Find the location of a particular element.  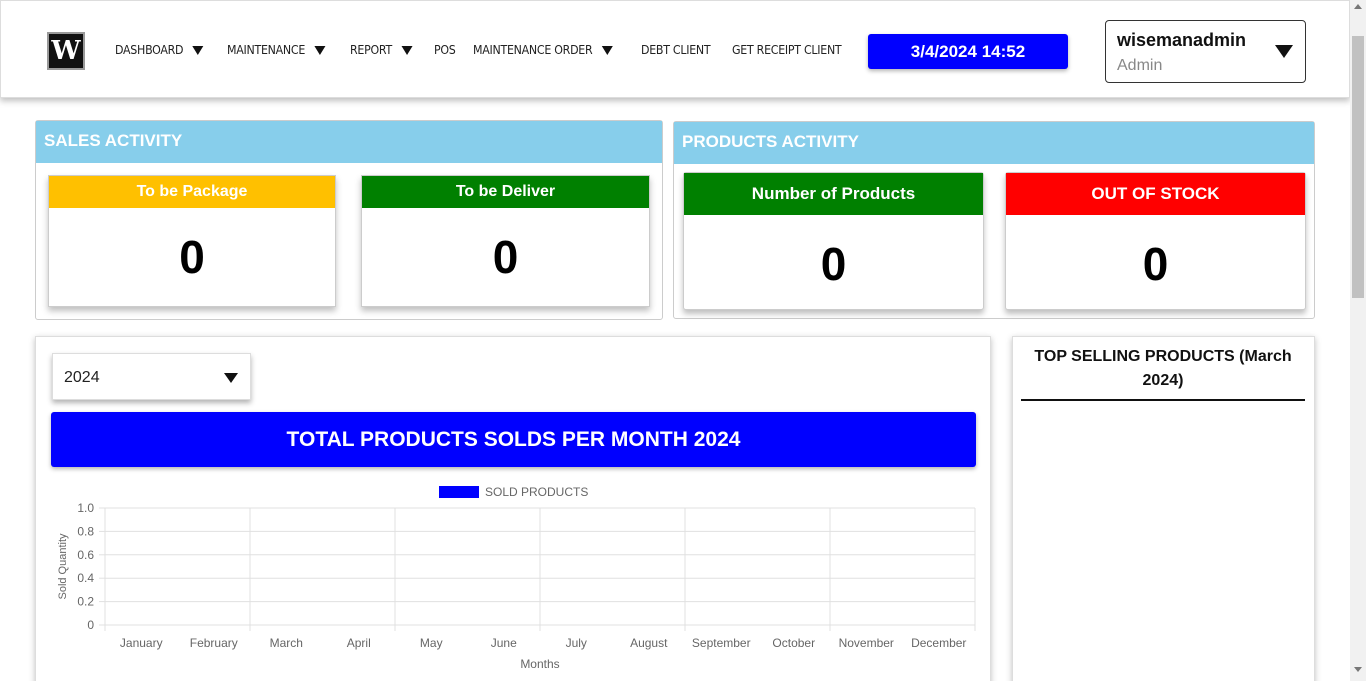

scroll-up-icon is located at coordinates (1358, 6).